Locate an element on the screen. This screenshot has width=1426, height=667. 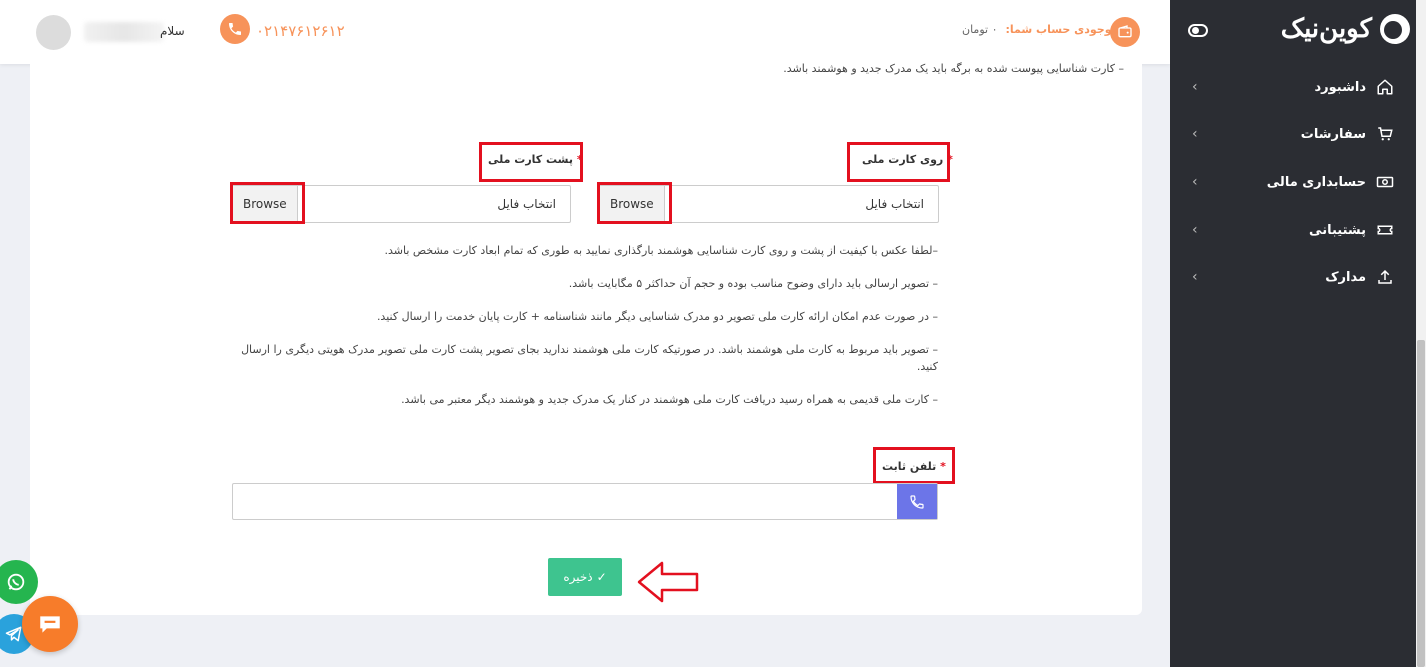
page-scrollbar is located at coordinates (1421, 333).